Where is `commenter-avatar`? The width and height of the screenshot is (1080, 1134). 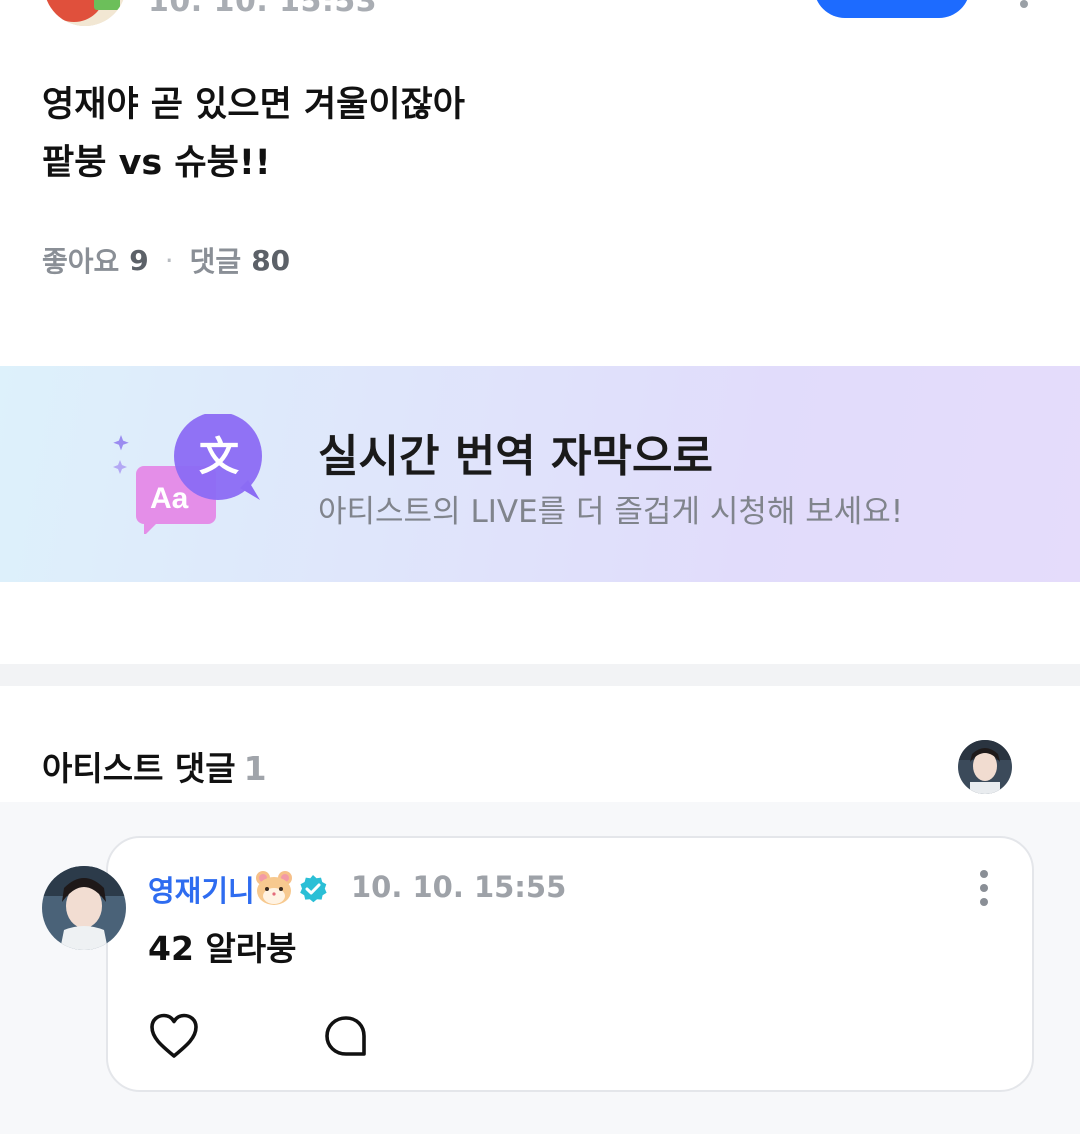 commenter-avatar is located at coordinates (84, 908).